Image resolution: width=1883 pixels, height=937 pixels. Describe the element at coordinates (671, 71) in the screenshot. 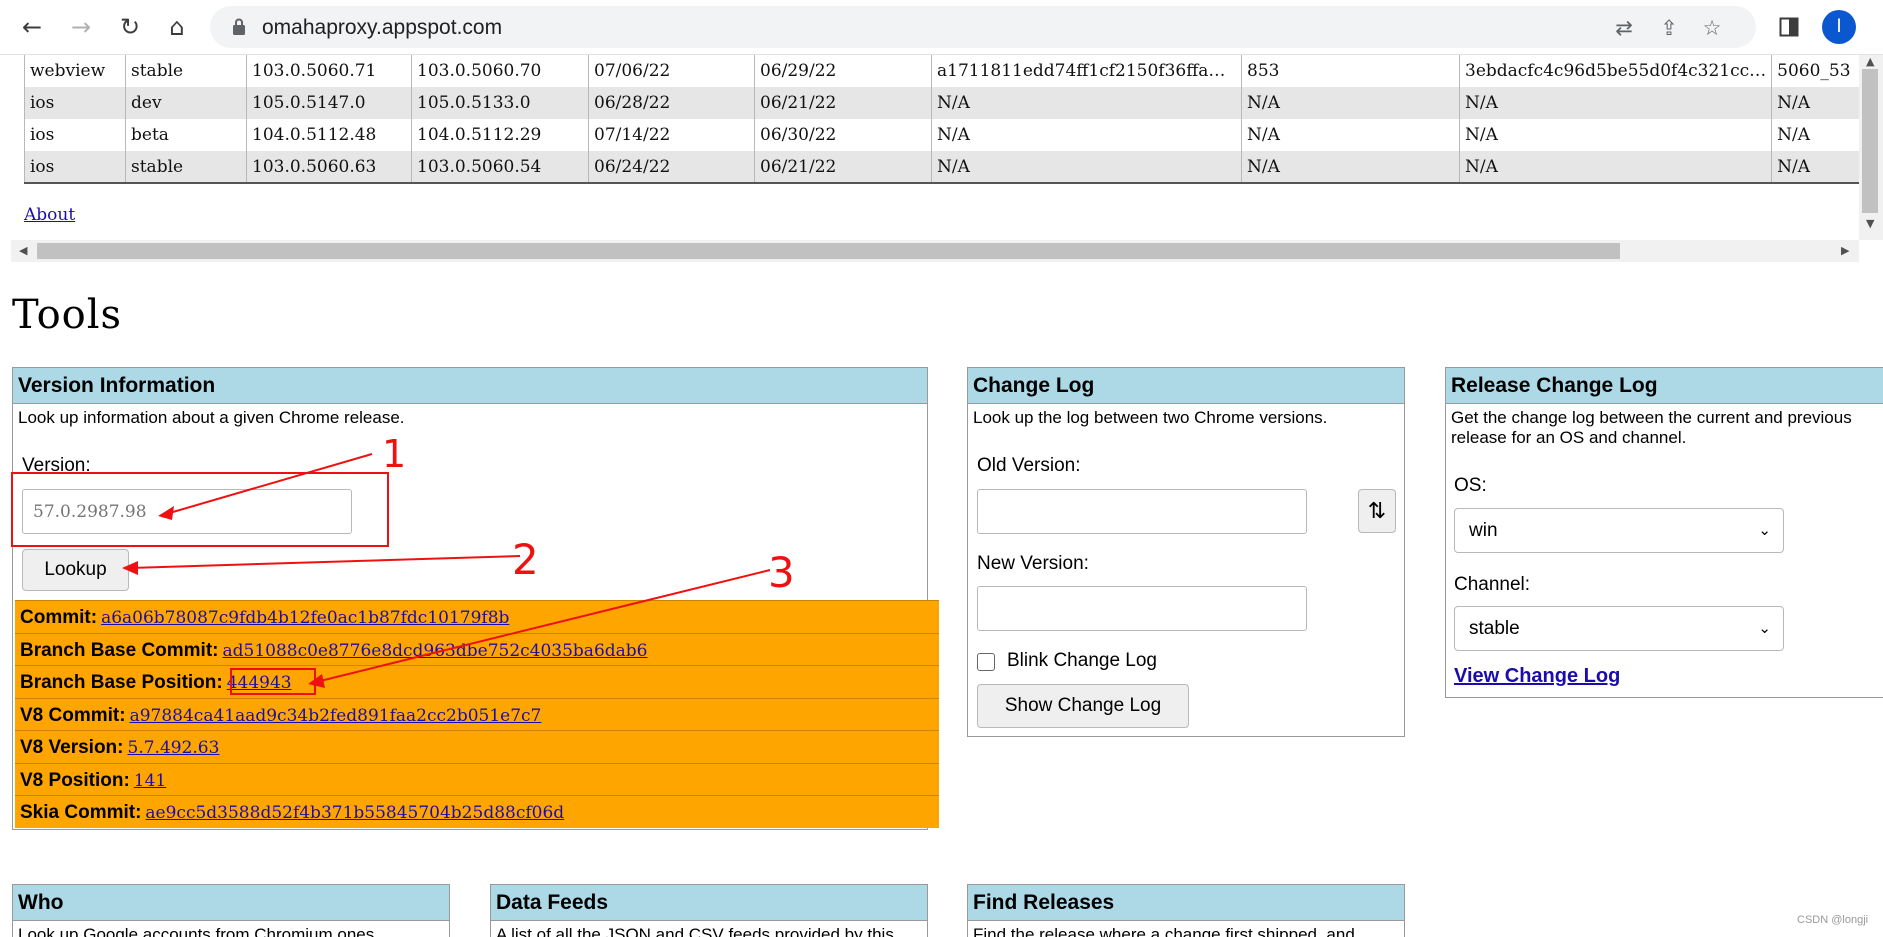

I see `table-cell: 07/06/22` at that location.